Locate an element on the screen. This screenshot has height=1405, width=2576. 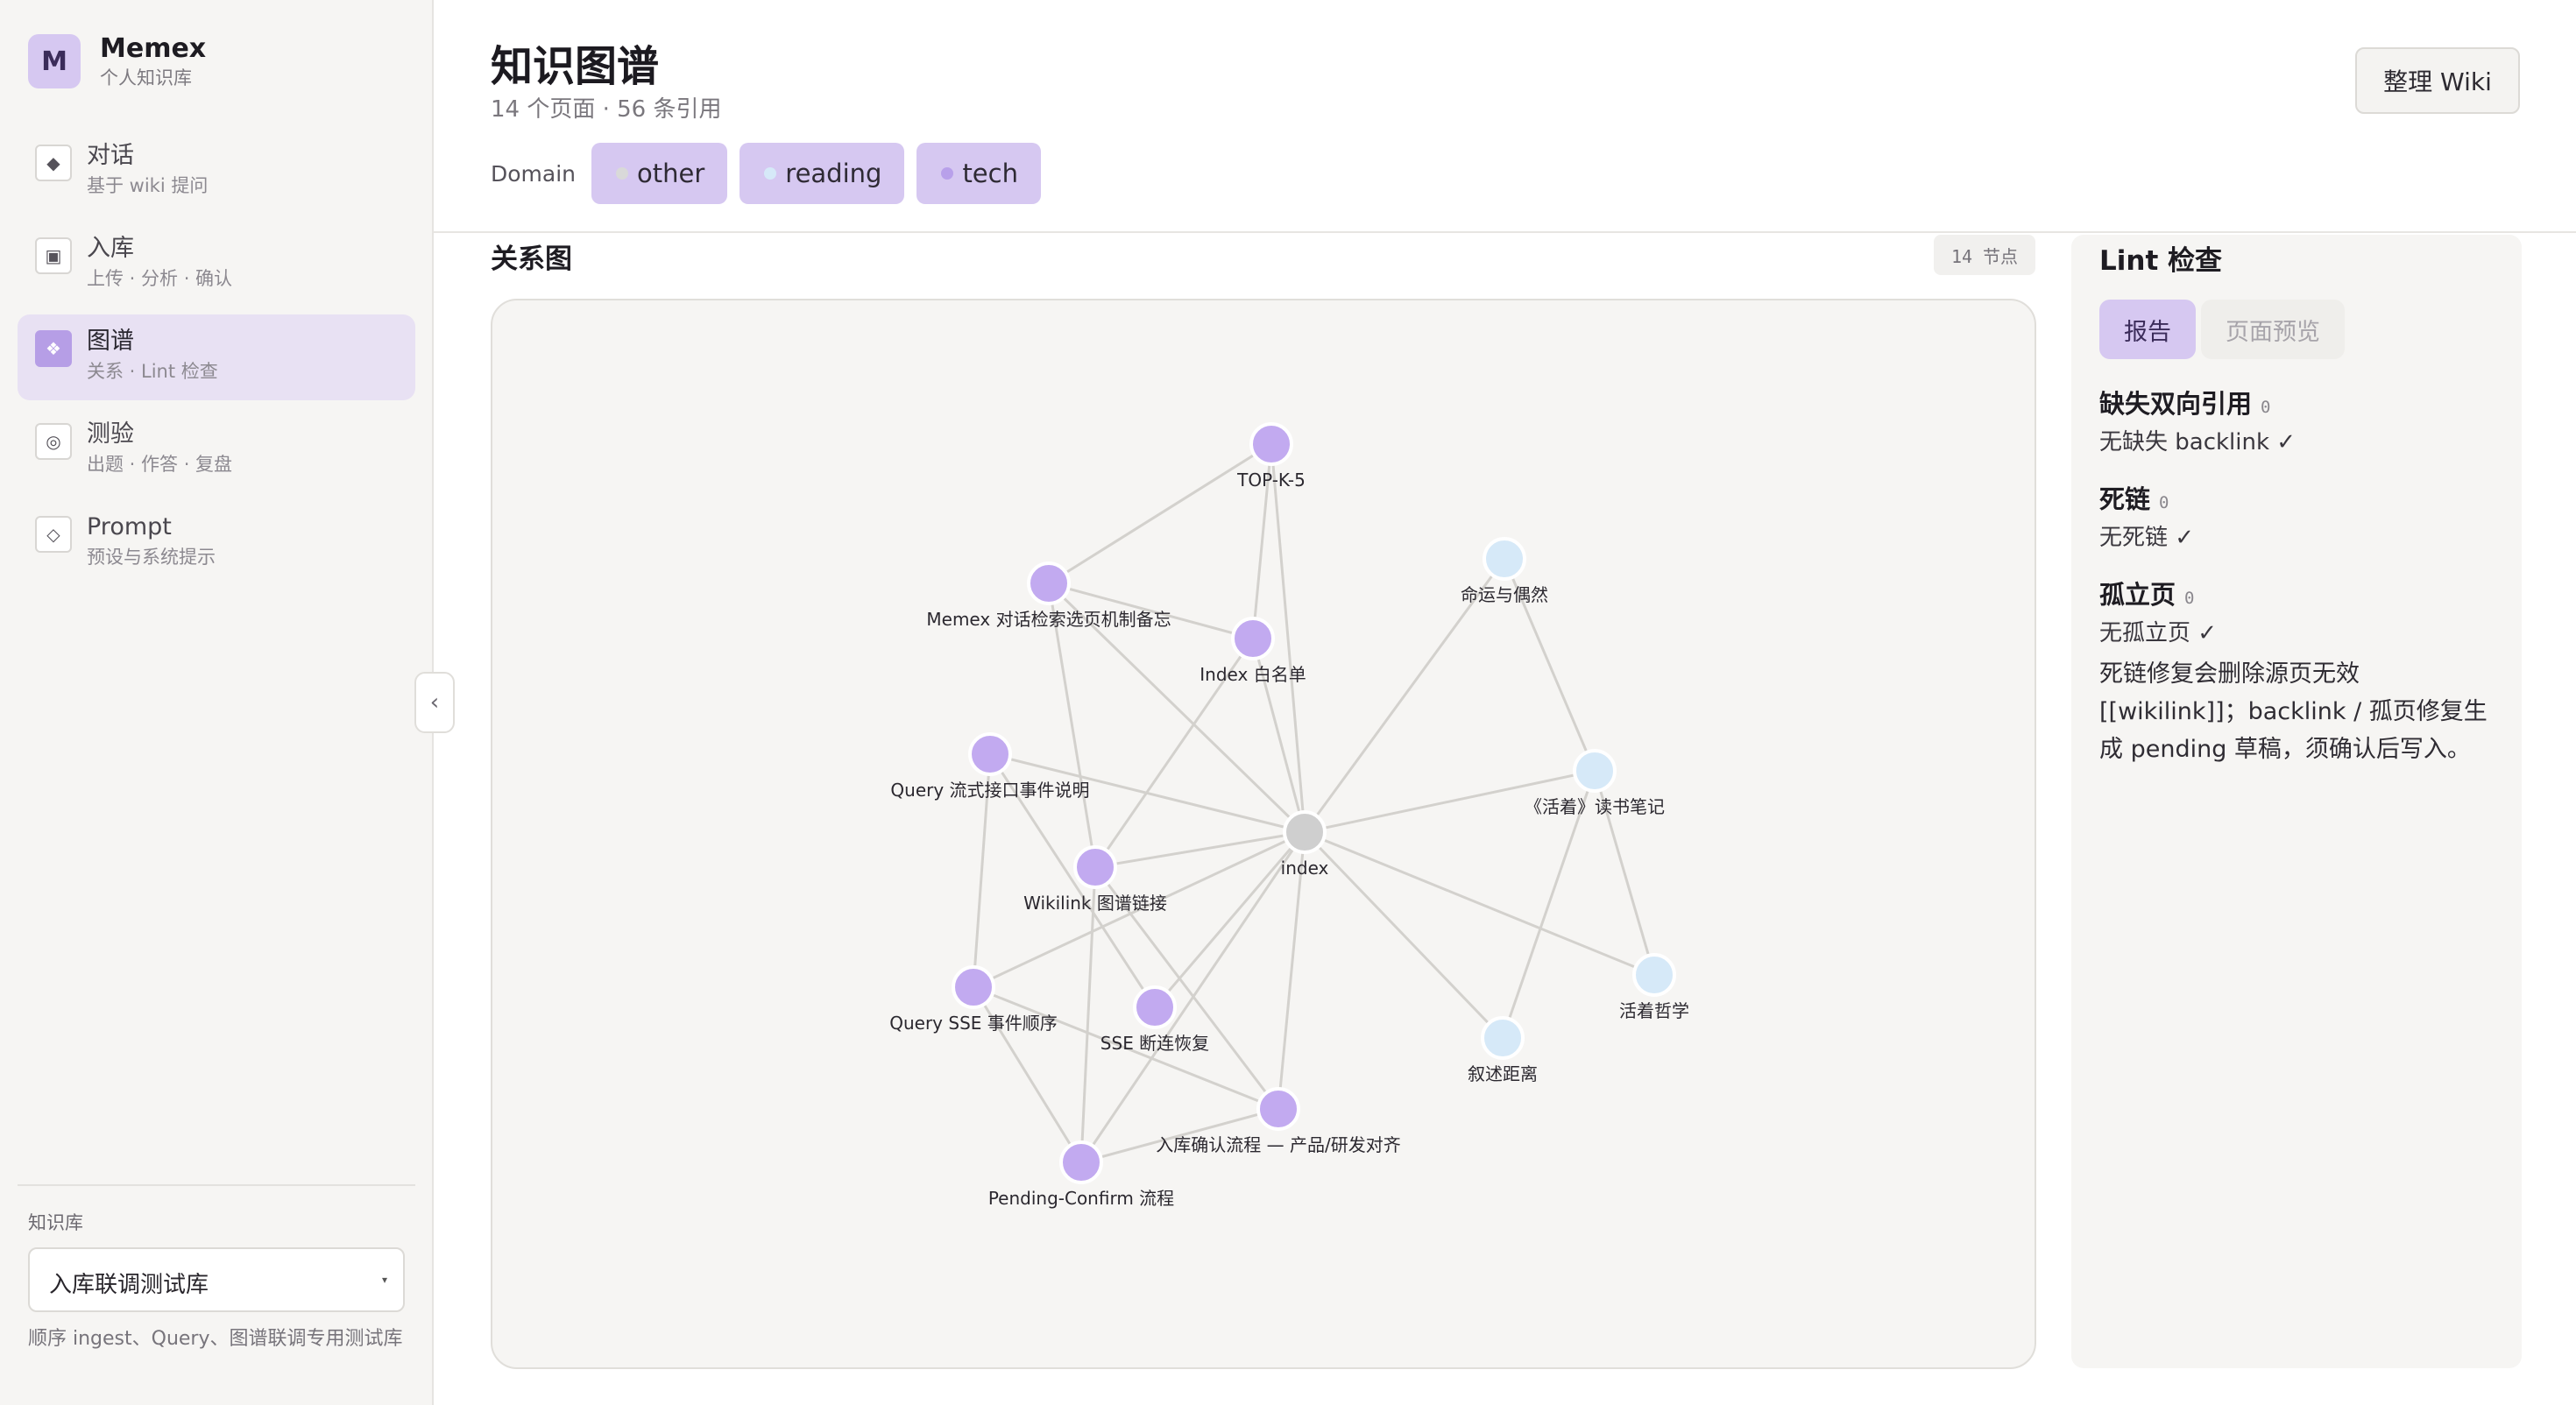
domain-chip-other: other is located at coordinates (659, 173).